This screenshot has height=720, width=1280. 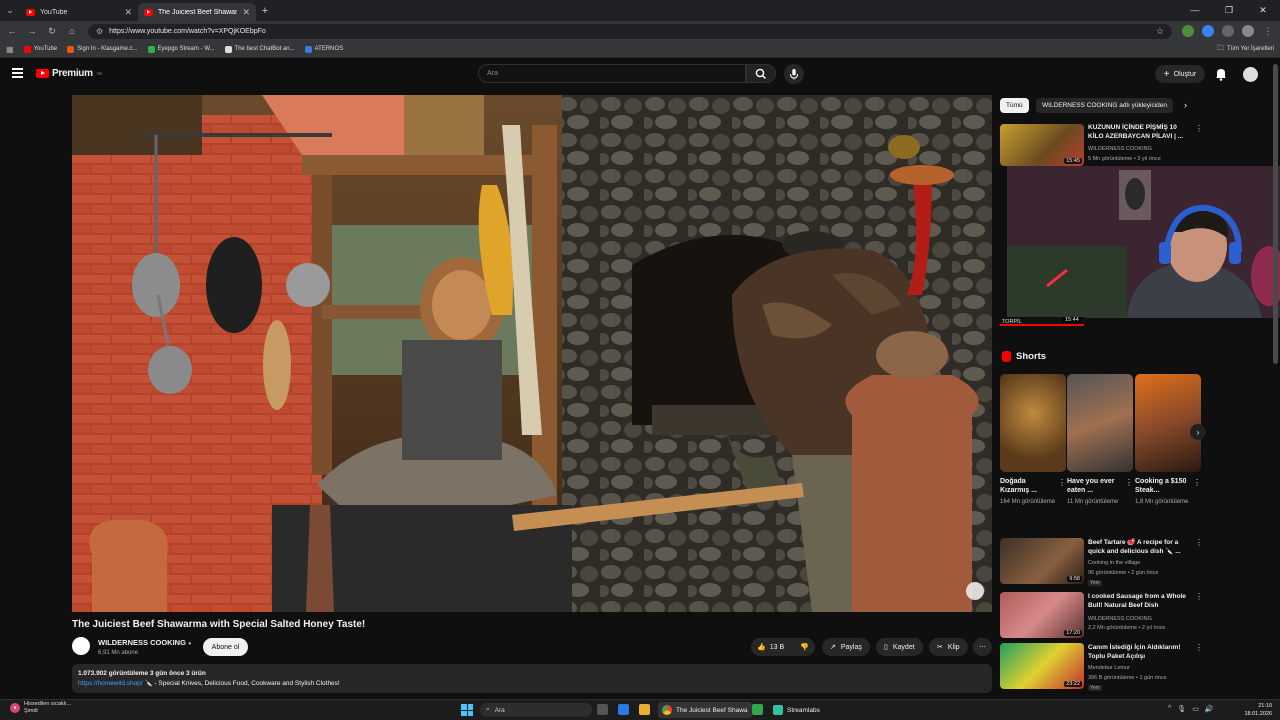 I want to click on taskbar-search: ⌕ Ara, so click(x=536, y=710).